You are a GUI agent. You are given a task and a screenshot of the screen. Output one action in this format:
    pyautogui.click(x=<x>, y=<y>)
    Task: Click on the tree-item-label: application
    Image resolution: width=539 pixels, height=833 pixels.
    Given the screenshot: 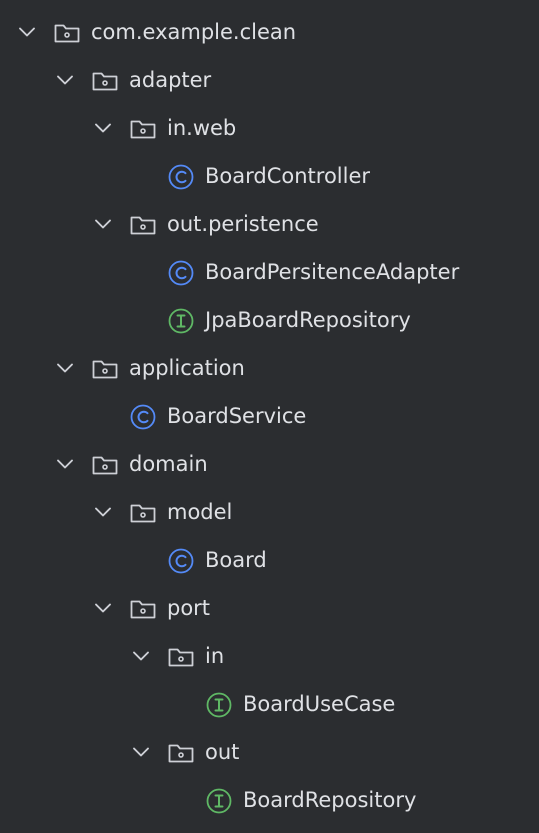 What is the action you would take?
    pyautogui.click(x=187, y=368)
    